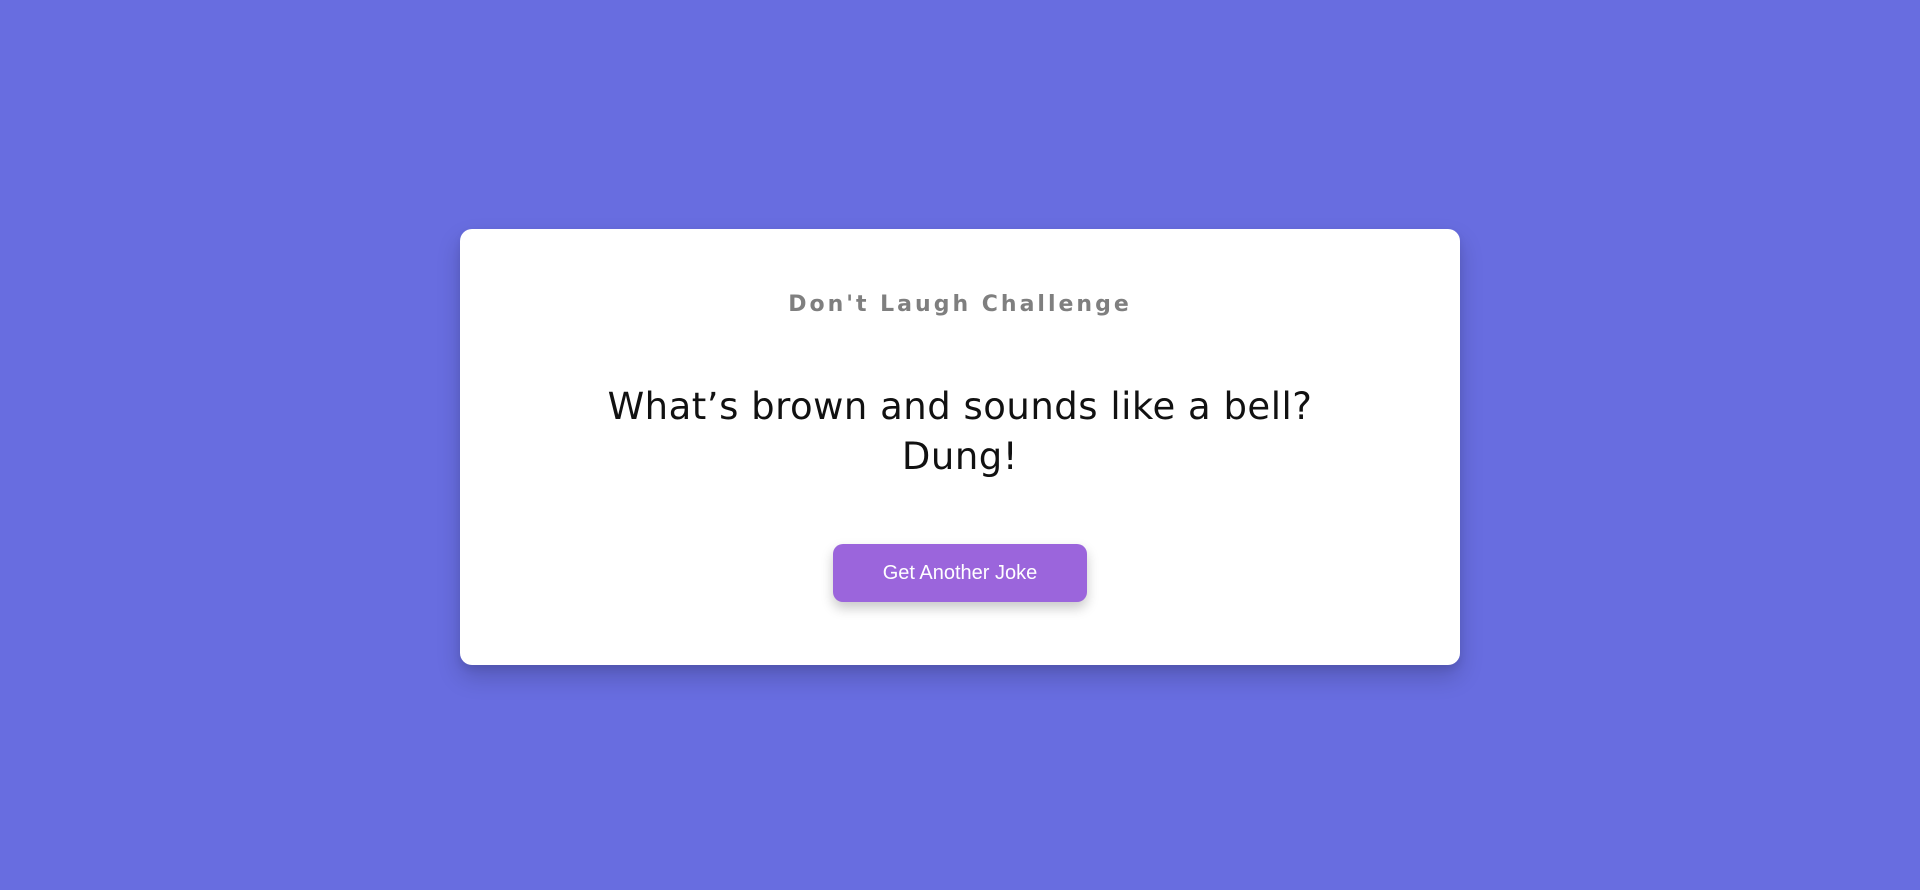 Image resolution: width=1920 pixels, height=890 pixels. What do you see at coordinates (960, 573) in the screenshot?
I see `get-another-joke-button: Get Another Joke` at bounding box center [960, 573].